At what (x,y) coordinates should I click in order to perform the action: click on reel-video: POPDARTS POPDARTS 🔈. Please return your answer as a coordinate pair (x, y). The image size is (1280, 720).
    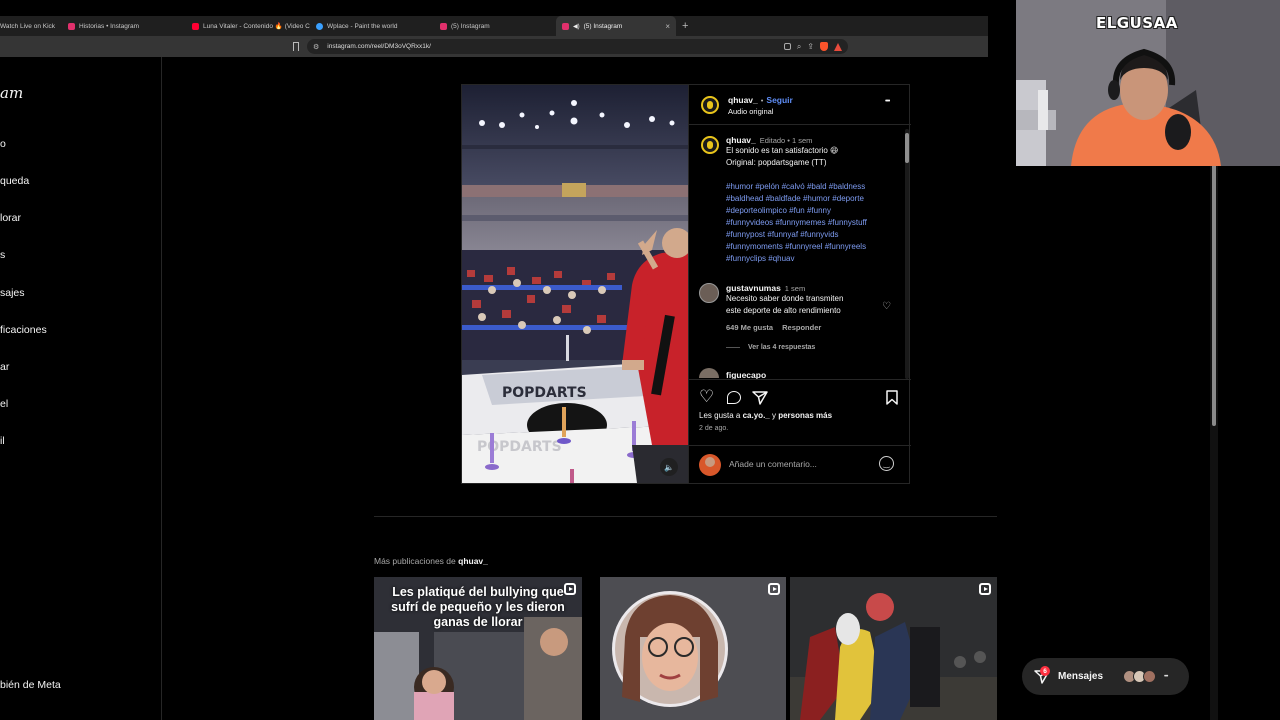
    Looking at the image, I should click on (575, 284).